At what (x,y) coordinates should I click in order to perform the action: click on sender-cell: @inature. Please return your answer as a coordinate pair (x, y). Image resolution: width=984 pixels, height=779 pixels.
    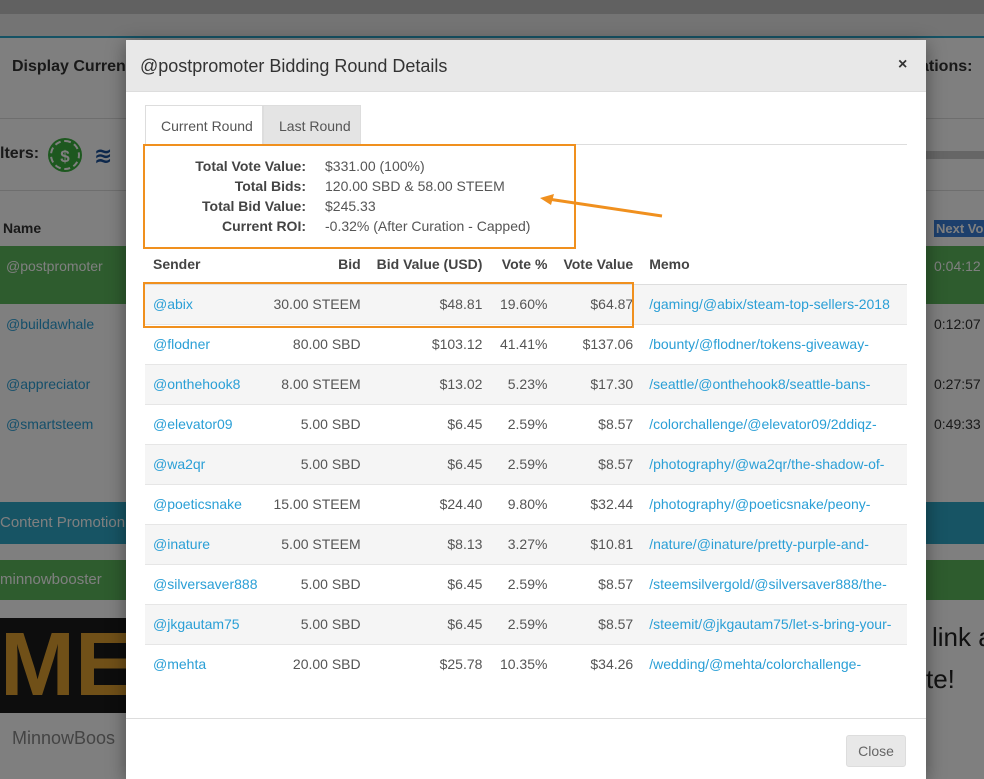
    Looking at the image, I should click on (205, 543).